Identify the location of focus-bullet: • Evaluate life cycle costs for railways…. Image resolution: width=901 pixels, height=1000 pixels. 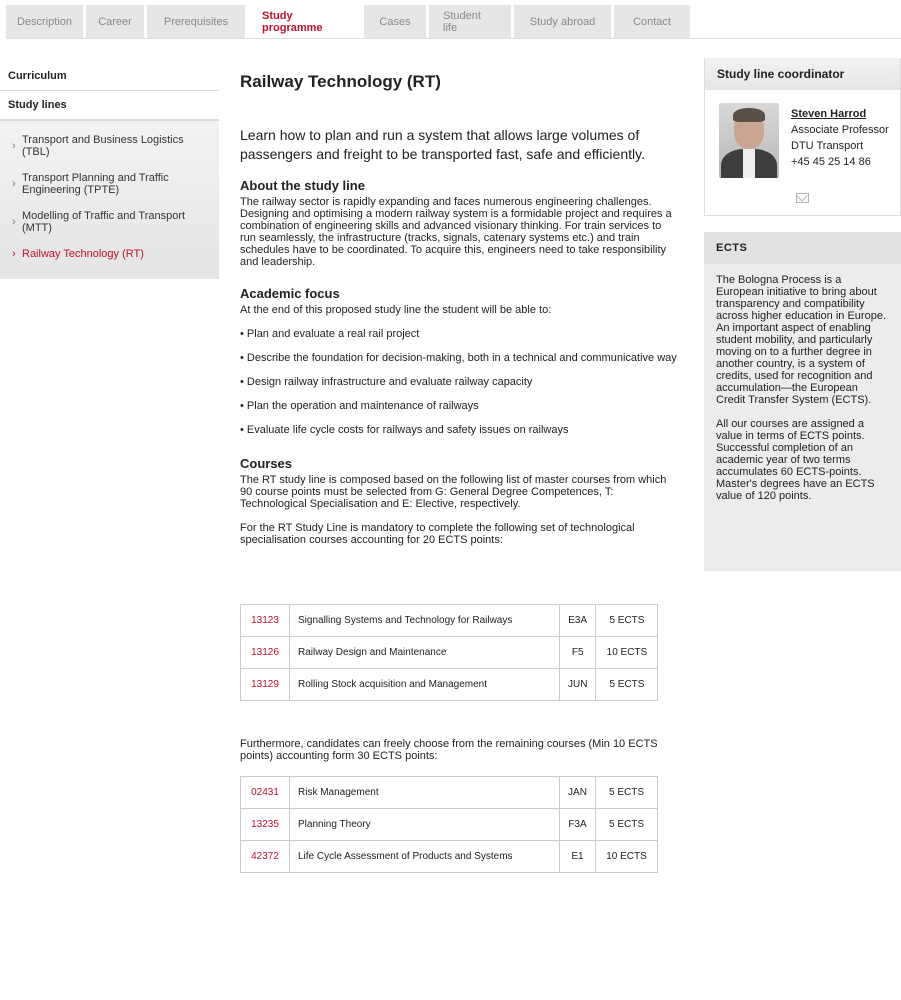
(404, 430).